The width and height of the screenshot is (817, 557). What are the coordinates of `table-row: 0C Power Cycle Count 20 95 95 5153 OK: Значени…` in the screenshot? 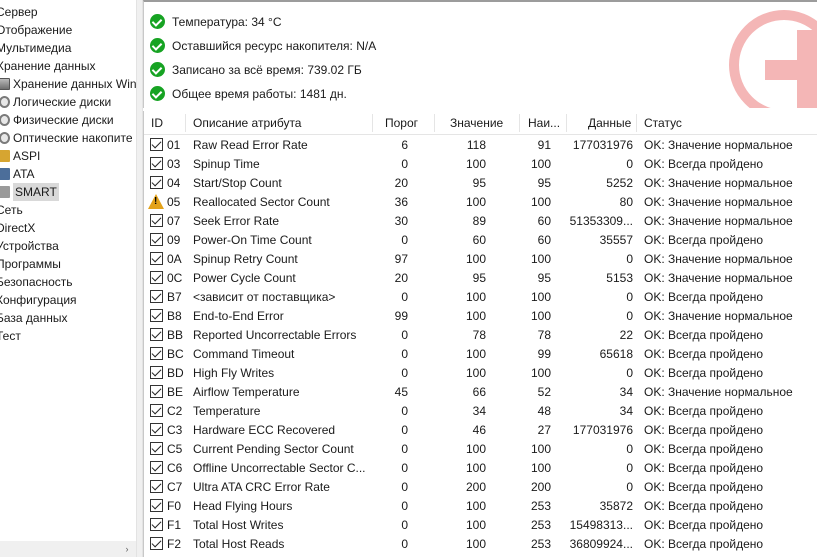 It's located at (480, 278).